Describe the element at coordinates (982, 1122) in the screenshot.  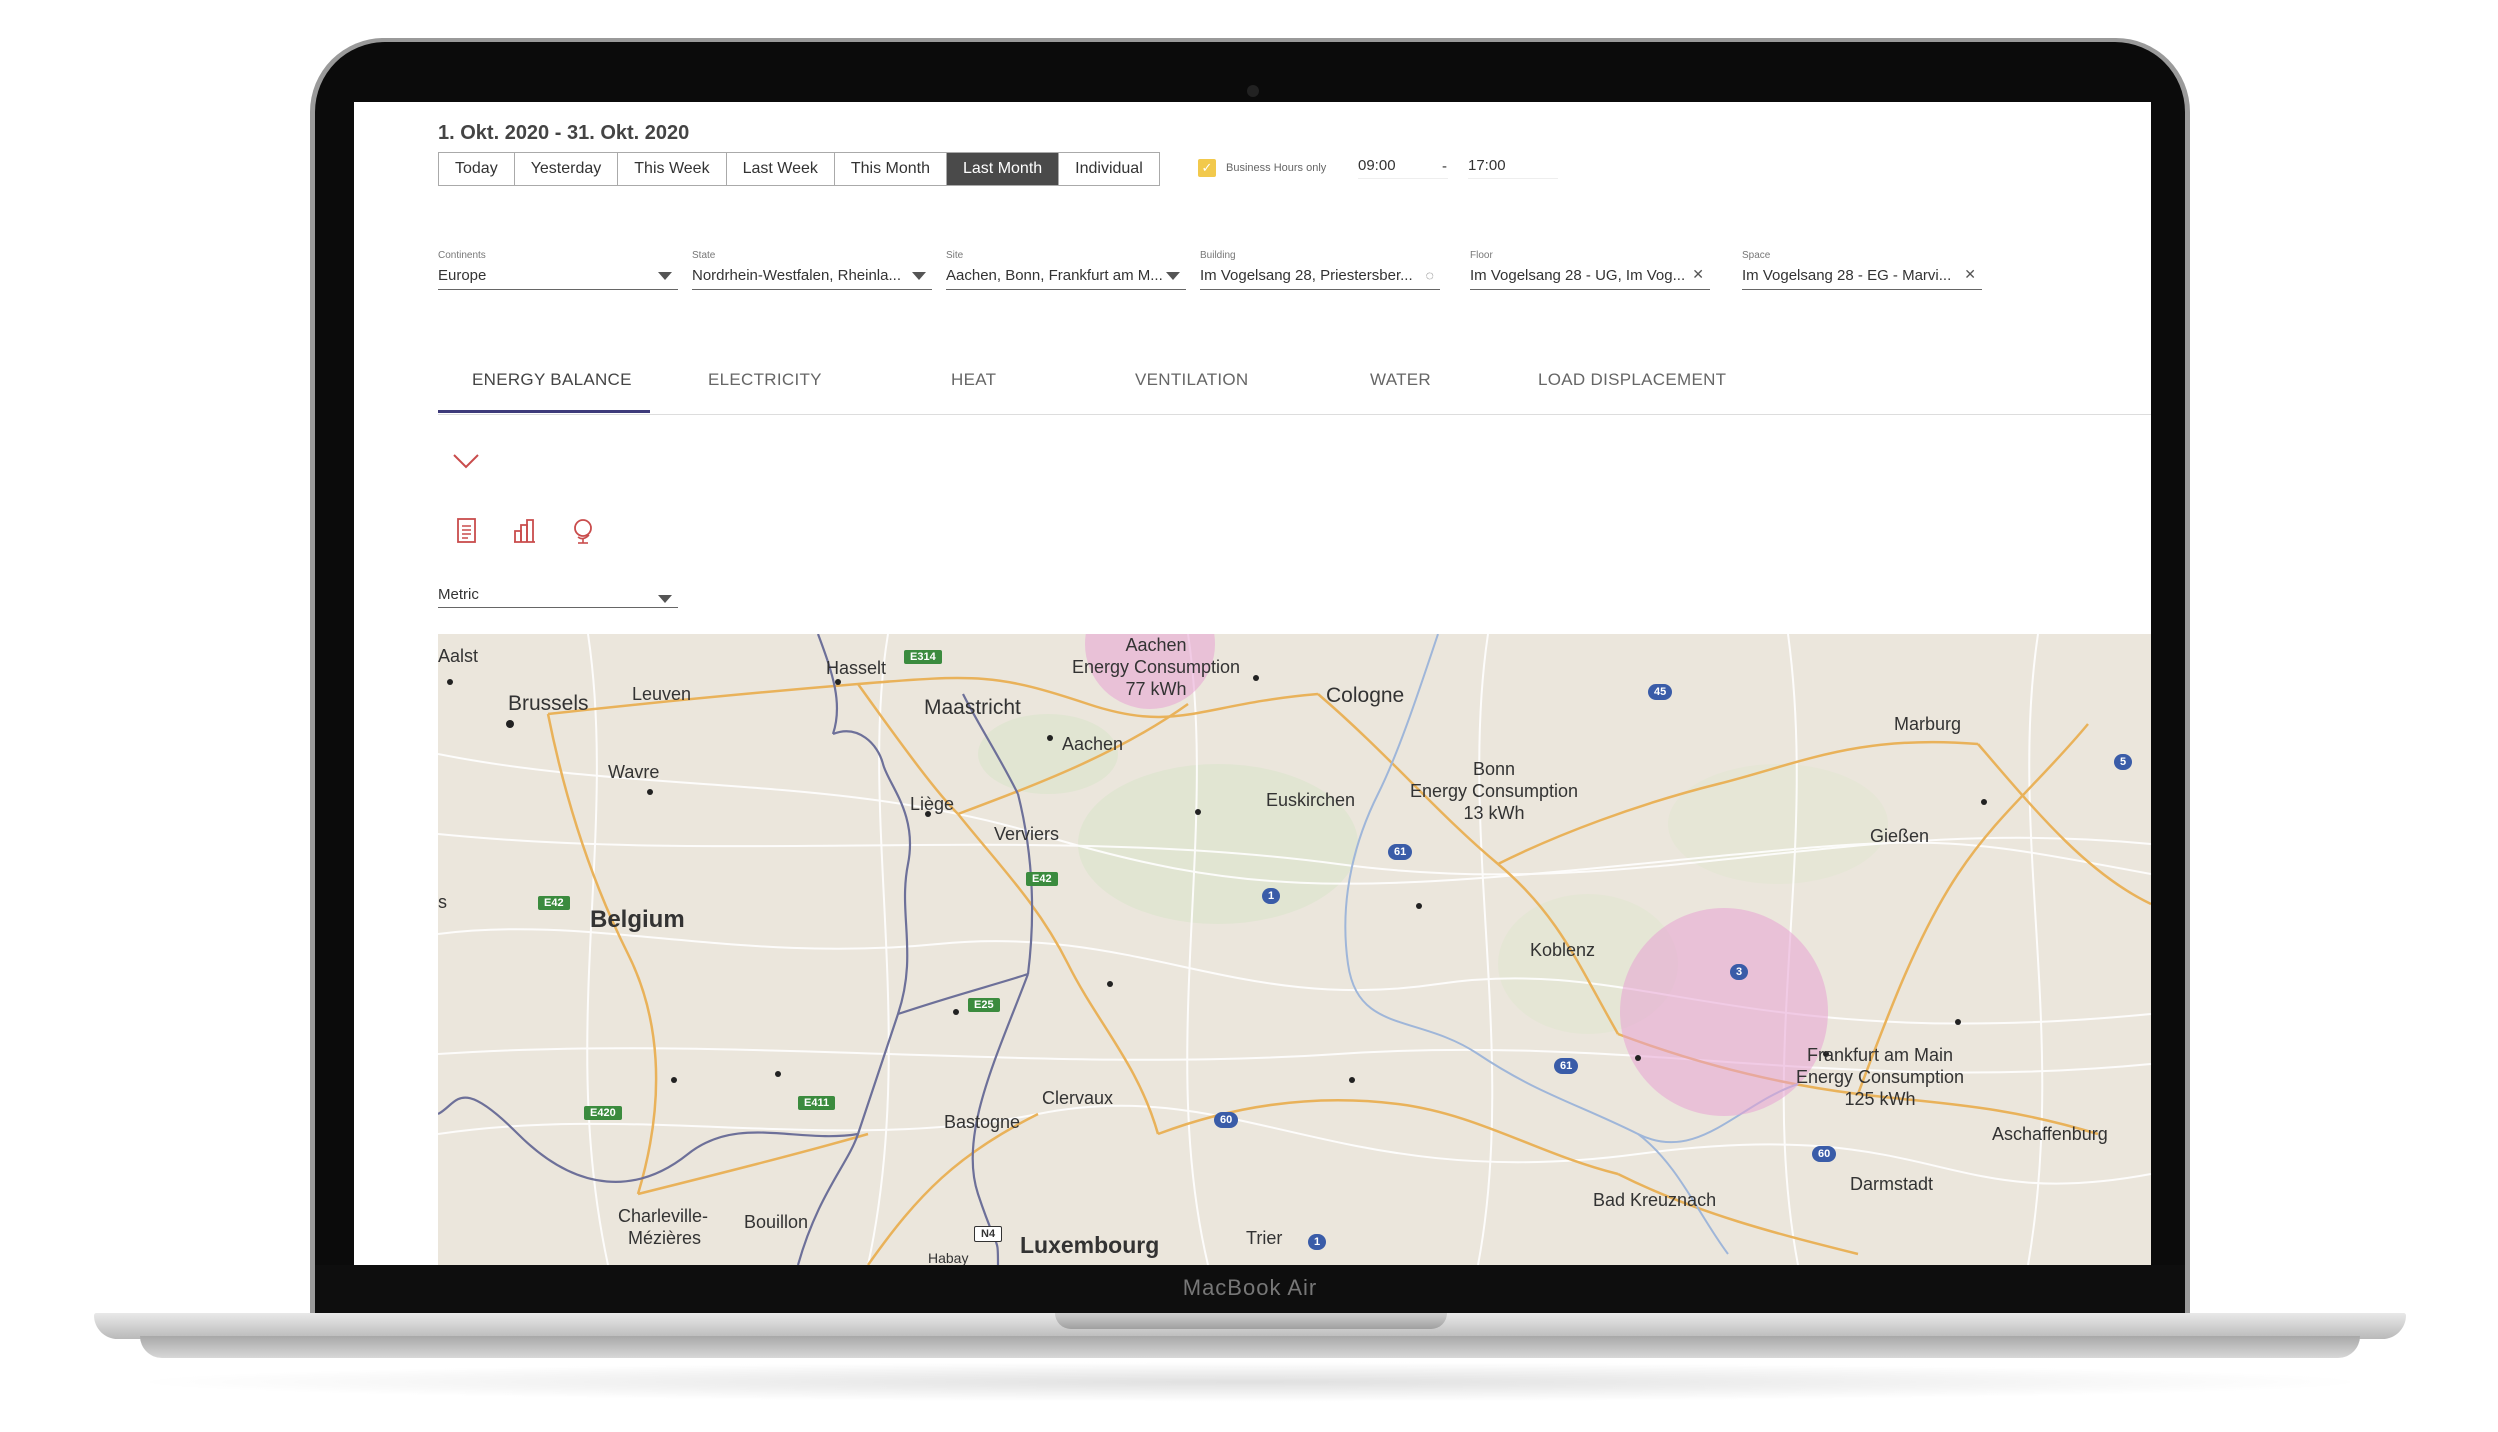
I see `map-label-bastogne: Bastogne` at that location.